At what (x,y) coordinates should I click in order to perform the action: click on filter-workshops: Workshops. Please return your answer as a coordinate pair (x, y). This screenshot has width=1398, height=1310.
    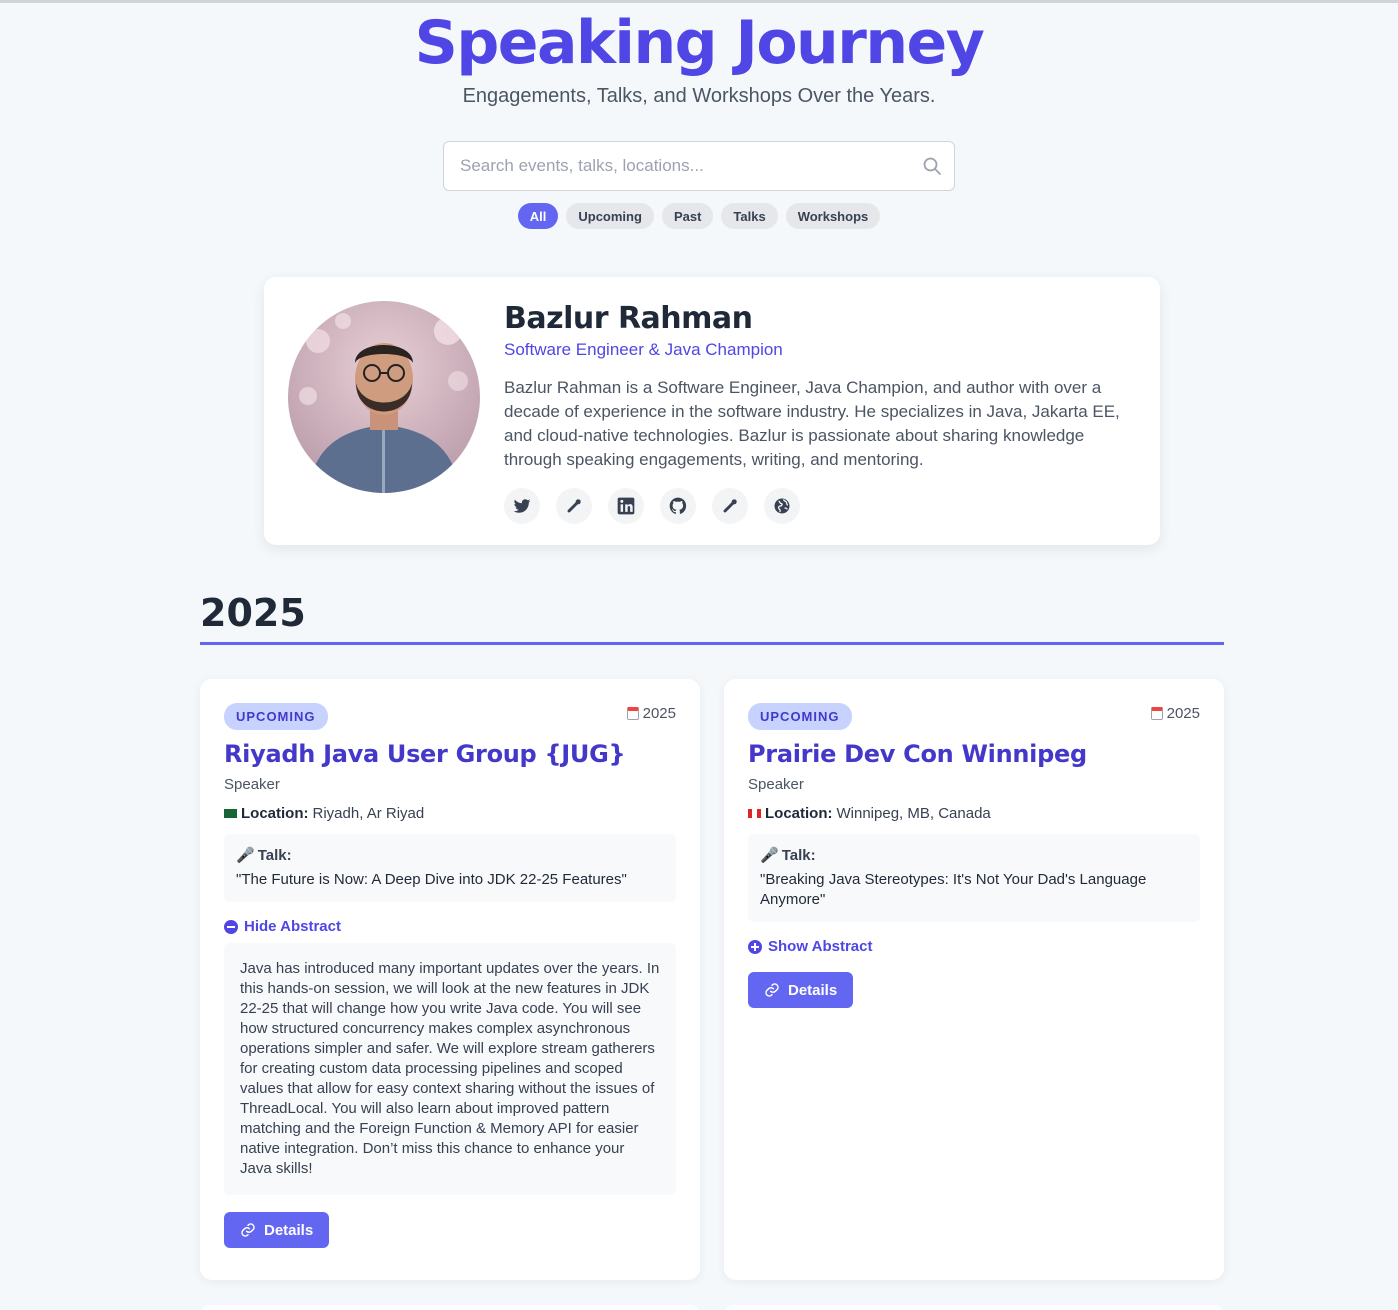
    Looking at the image, I should click on (833, 216).